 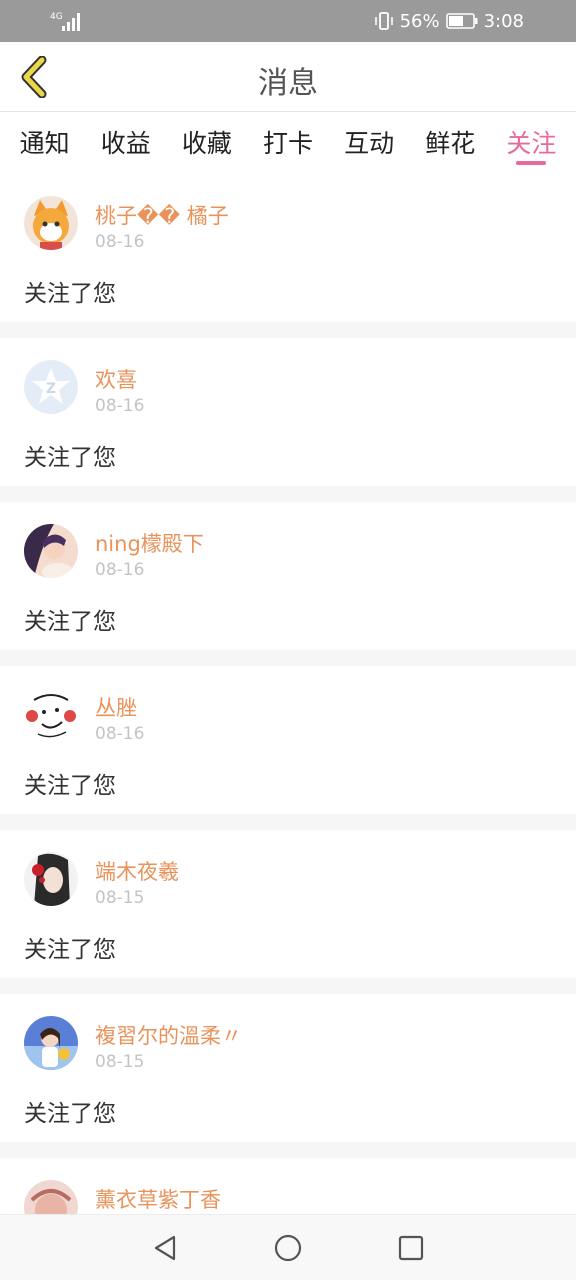 I want to click on tab-notifications: 通知, so click(x=45, y=141).